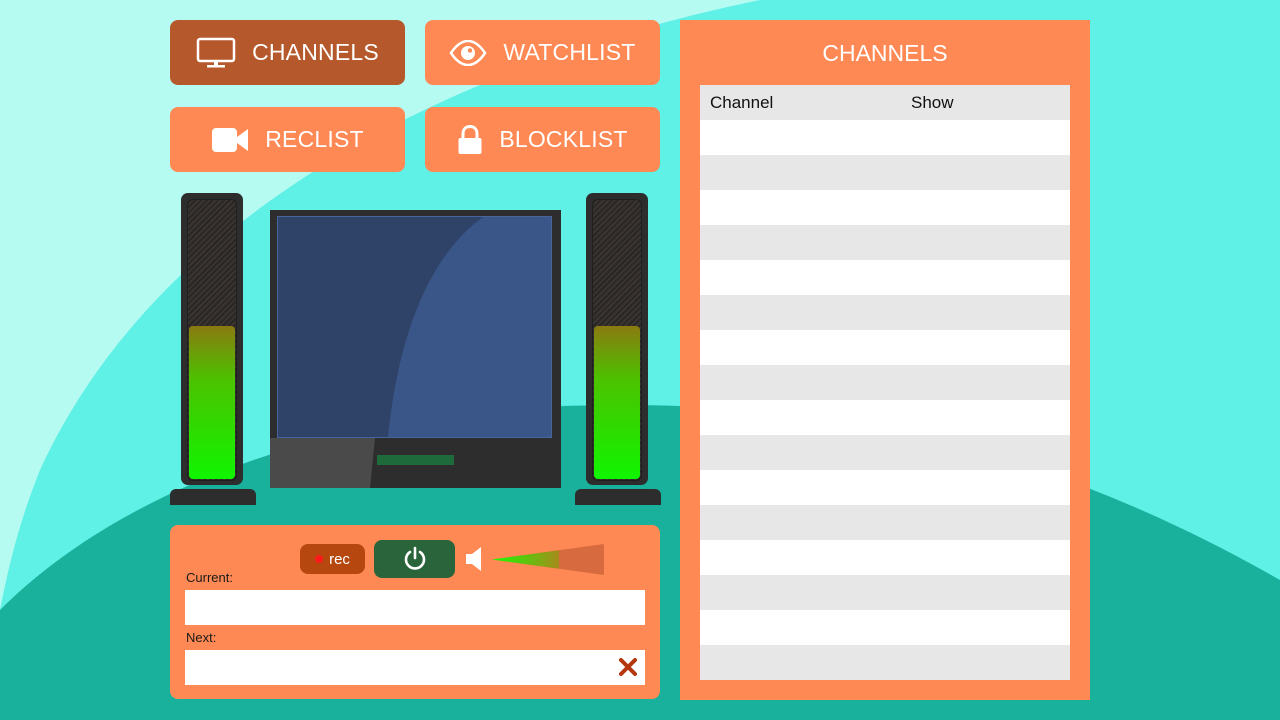 The image size is (1280, 720). What do you see at coordinates (213, 497) in the screenshot?
I see `left-speaker-base` at bounding box center [213, 497].